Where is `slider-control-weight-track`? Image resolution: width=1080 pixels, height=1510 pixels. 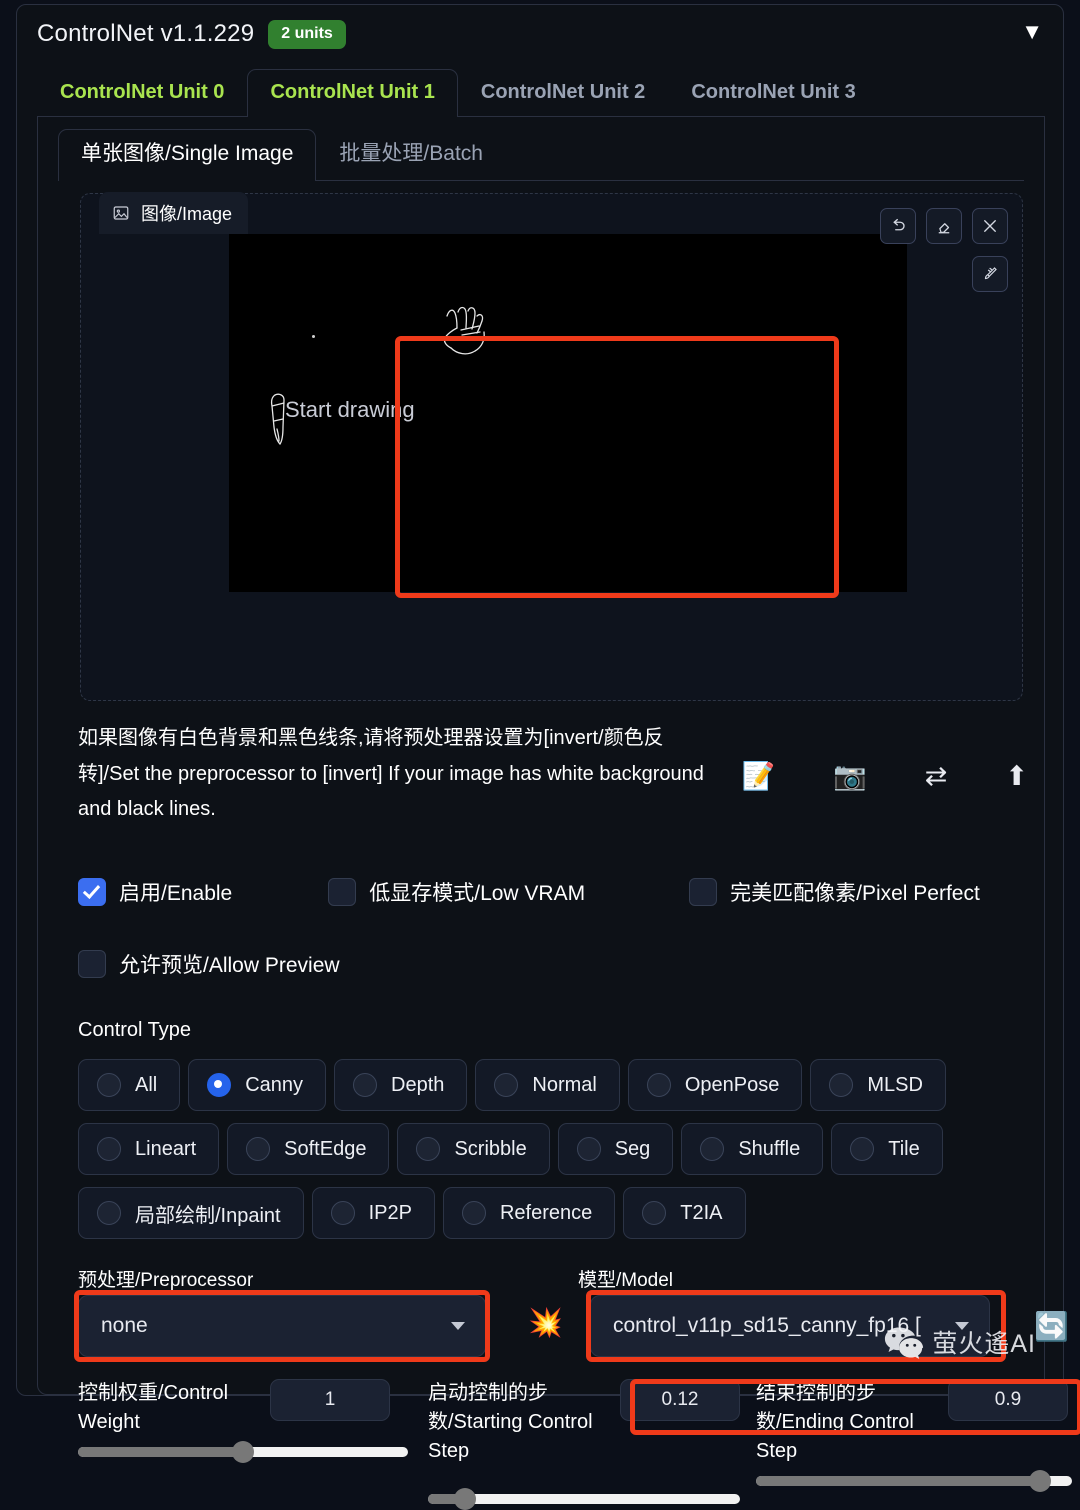
slider-control-weight-track is located at coordinates (243, 1452).